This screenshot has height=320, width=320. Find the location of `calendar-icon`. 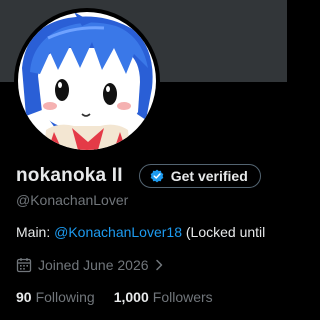

calendar-icon is located at coordinates (24, 265).